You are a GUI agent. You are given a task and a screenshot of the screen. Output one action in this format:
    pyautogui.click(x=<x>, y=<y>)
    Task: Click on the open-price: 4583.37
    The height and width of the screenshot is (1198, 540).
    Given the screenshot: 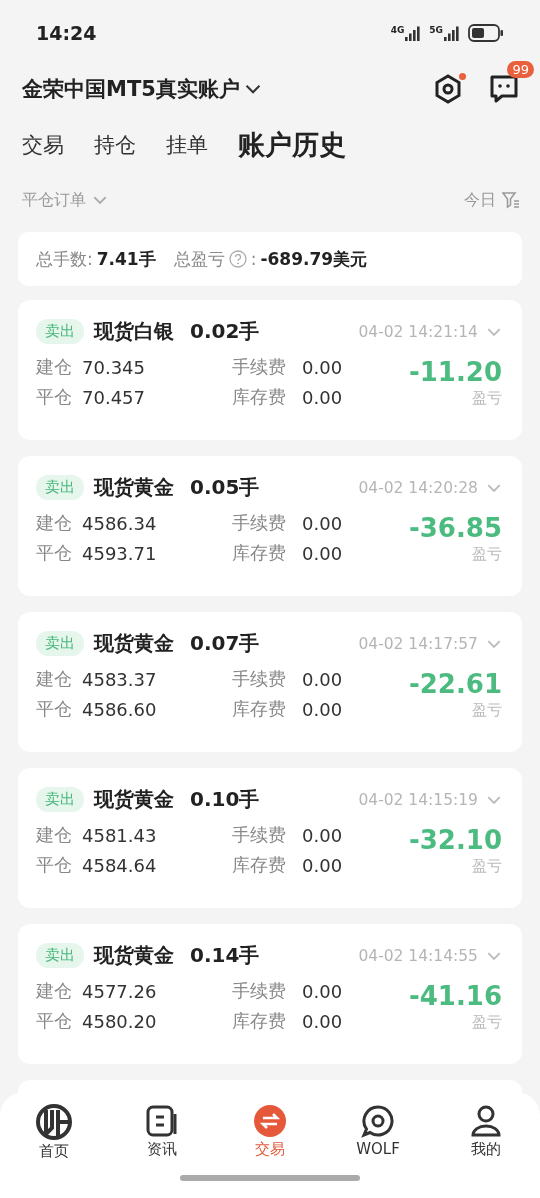 What is the action you would take?
    pyautogui.click(x=120, y=679)
    